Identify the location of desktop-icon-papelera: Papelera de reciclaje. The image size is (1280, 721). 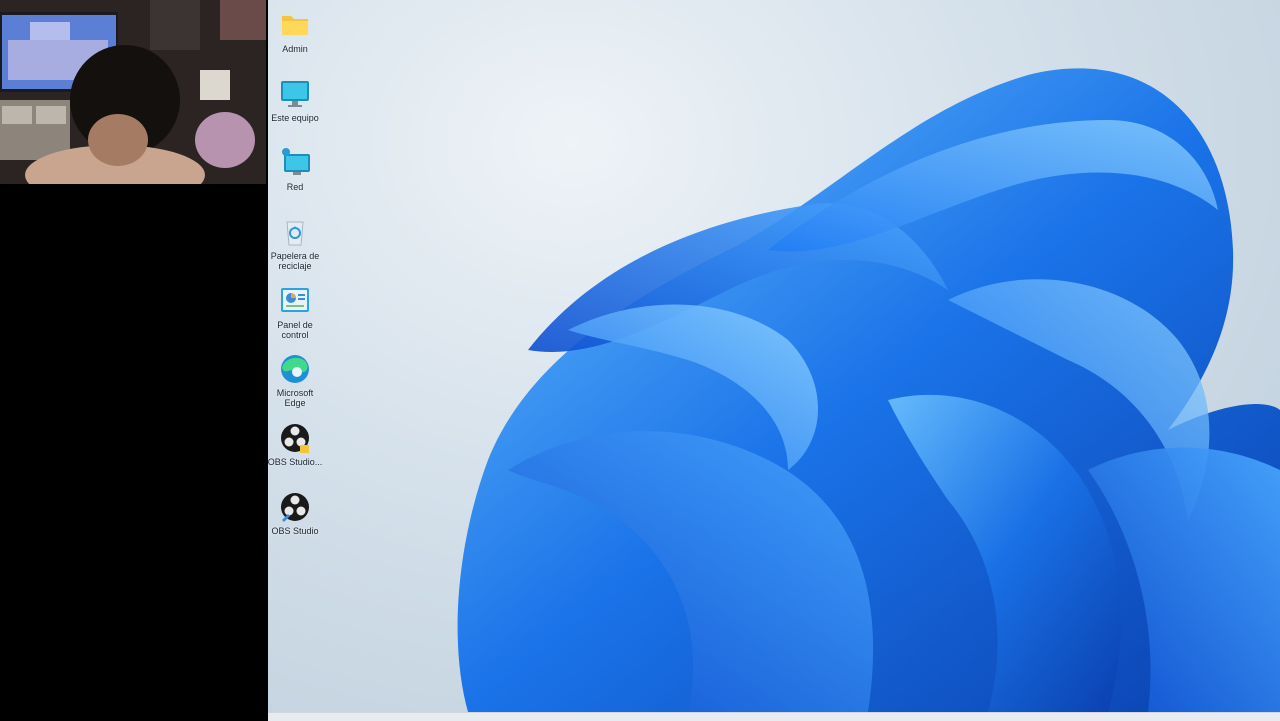
(296, 243).